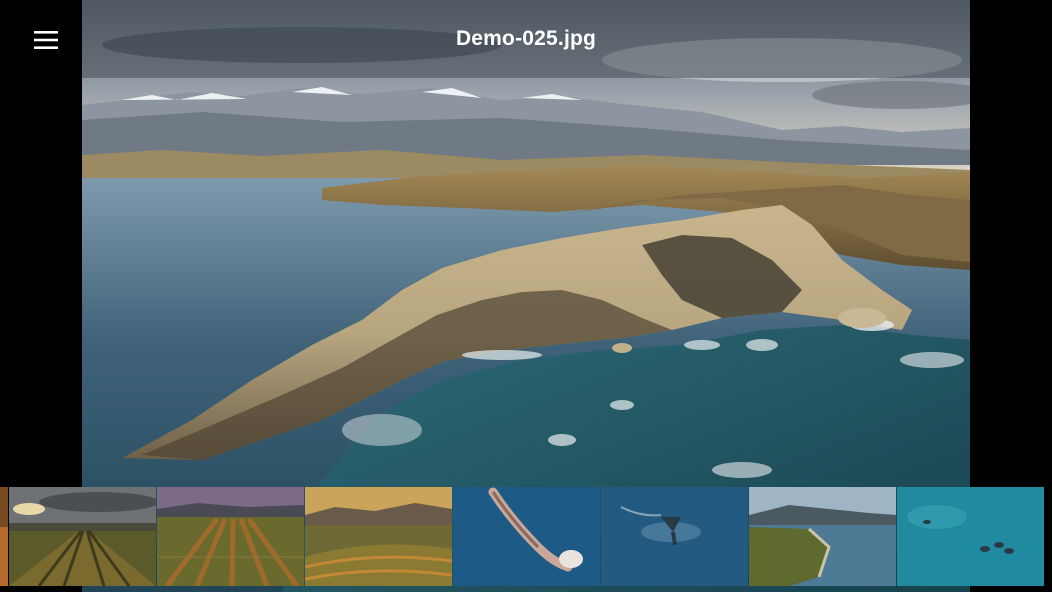 Image resolution: width=1052 pixels, height=592 pixels. I want to click on hamburger-menu-icon, so click(46, 40).